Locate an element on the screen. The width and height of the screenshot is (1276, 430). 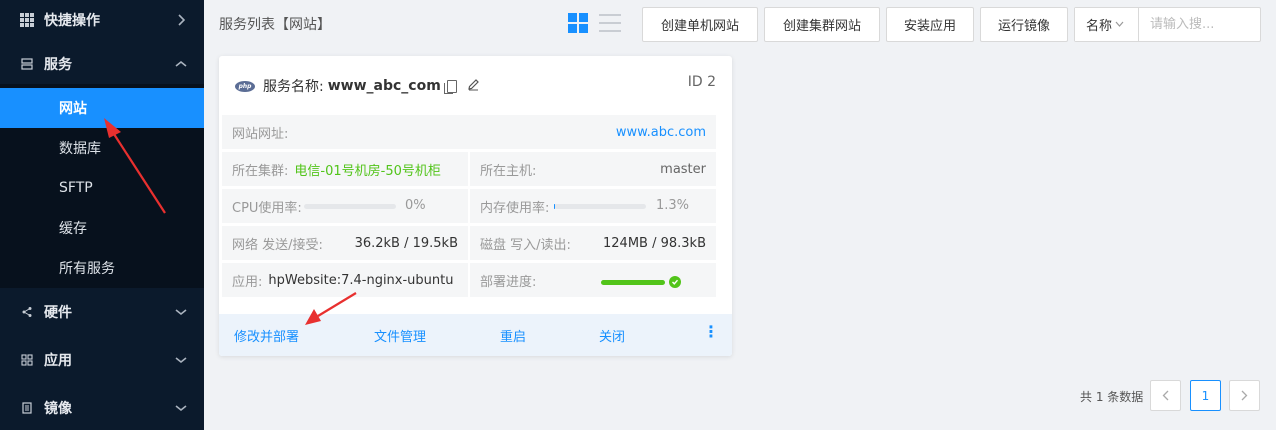
search-bar: 名称 is located at coordinates (1167, 24).